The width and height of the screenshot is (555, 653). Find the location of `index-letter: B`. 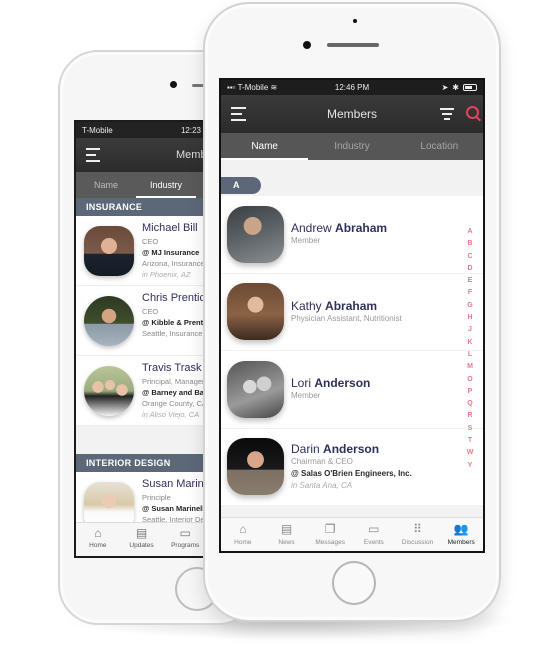

index-letter: B is located at coordinates (470, 244).